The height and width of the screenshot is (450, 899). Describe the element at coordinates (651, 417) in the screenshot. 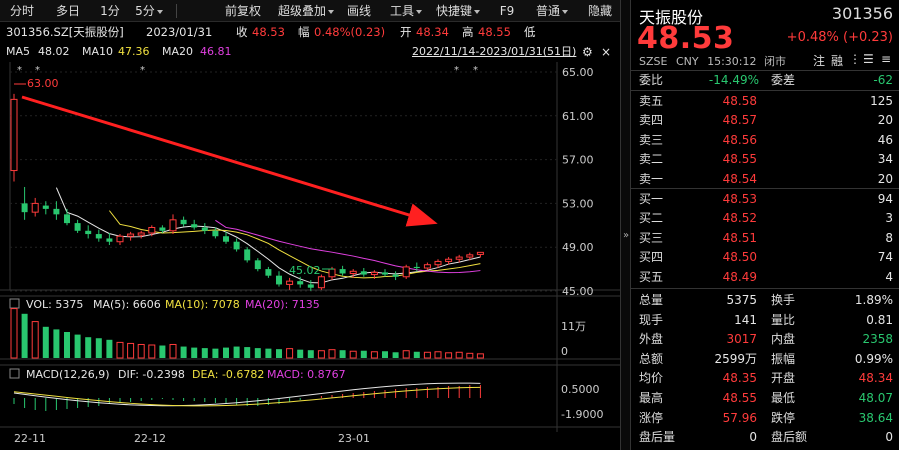

I see `stat-label: 涨停` at that location.